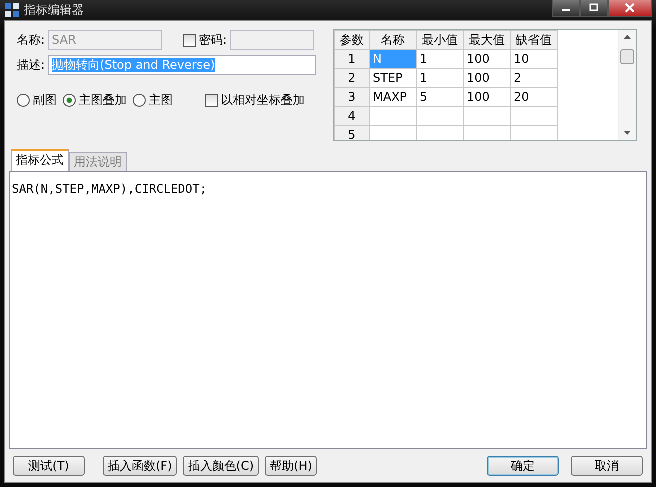  What do you see at coordinates (54, 10) in the screenshot?
I see `window-title: 指标编辑器` at bounding box center [54, 10].